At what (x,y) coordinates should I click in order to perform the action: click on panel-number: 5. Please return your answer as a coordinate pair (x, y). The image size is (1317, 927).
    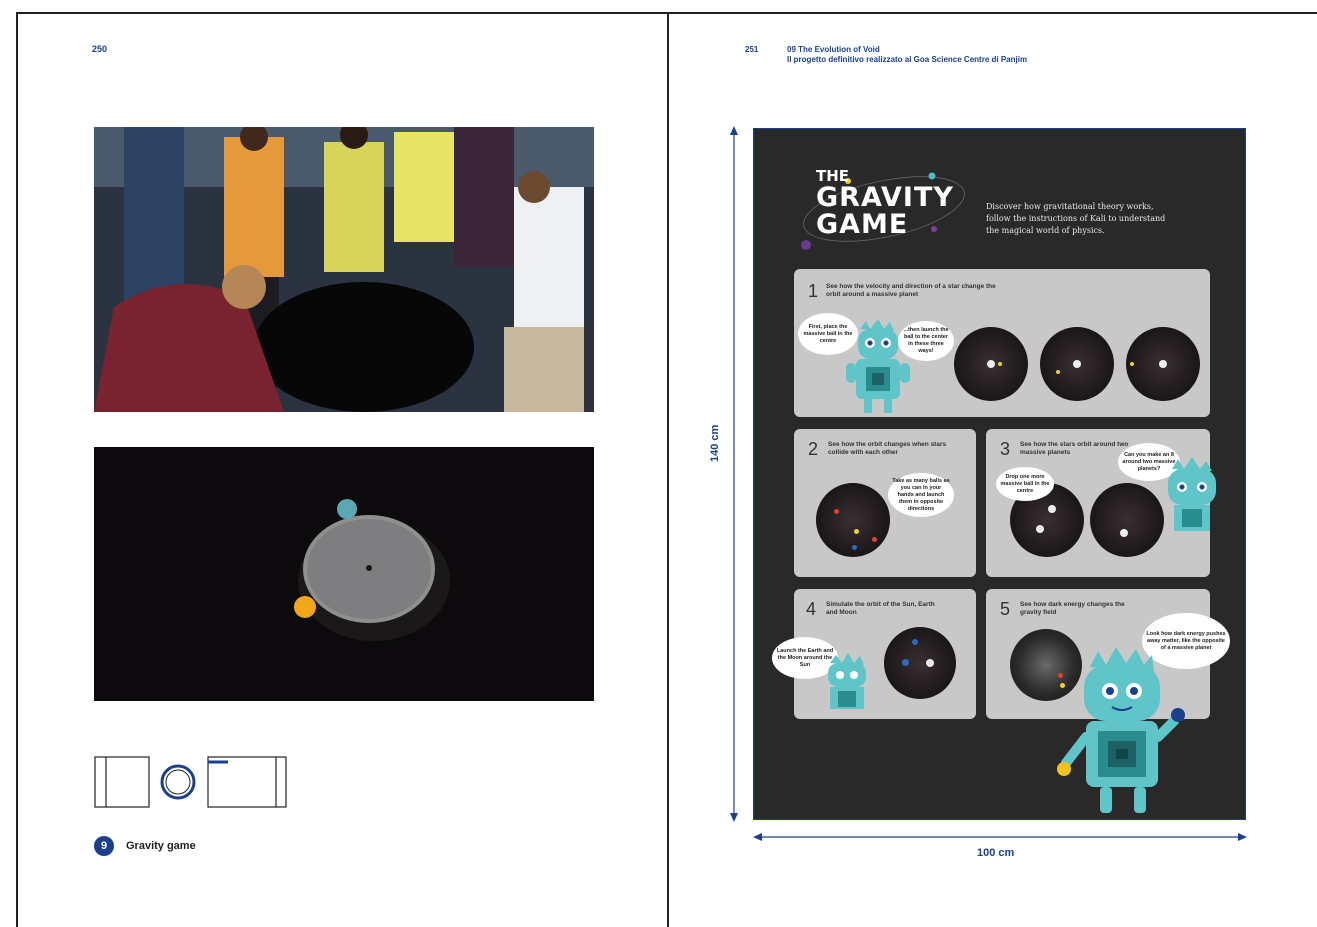
    Looking at the image, I should click on (1005, 609).